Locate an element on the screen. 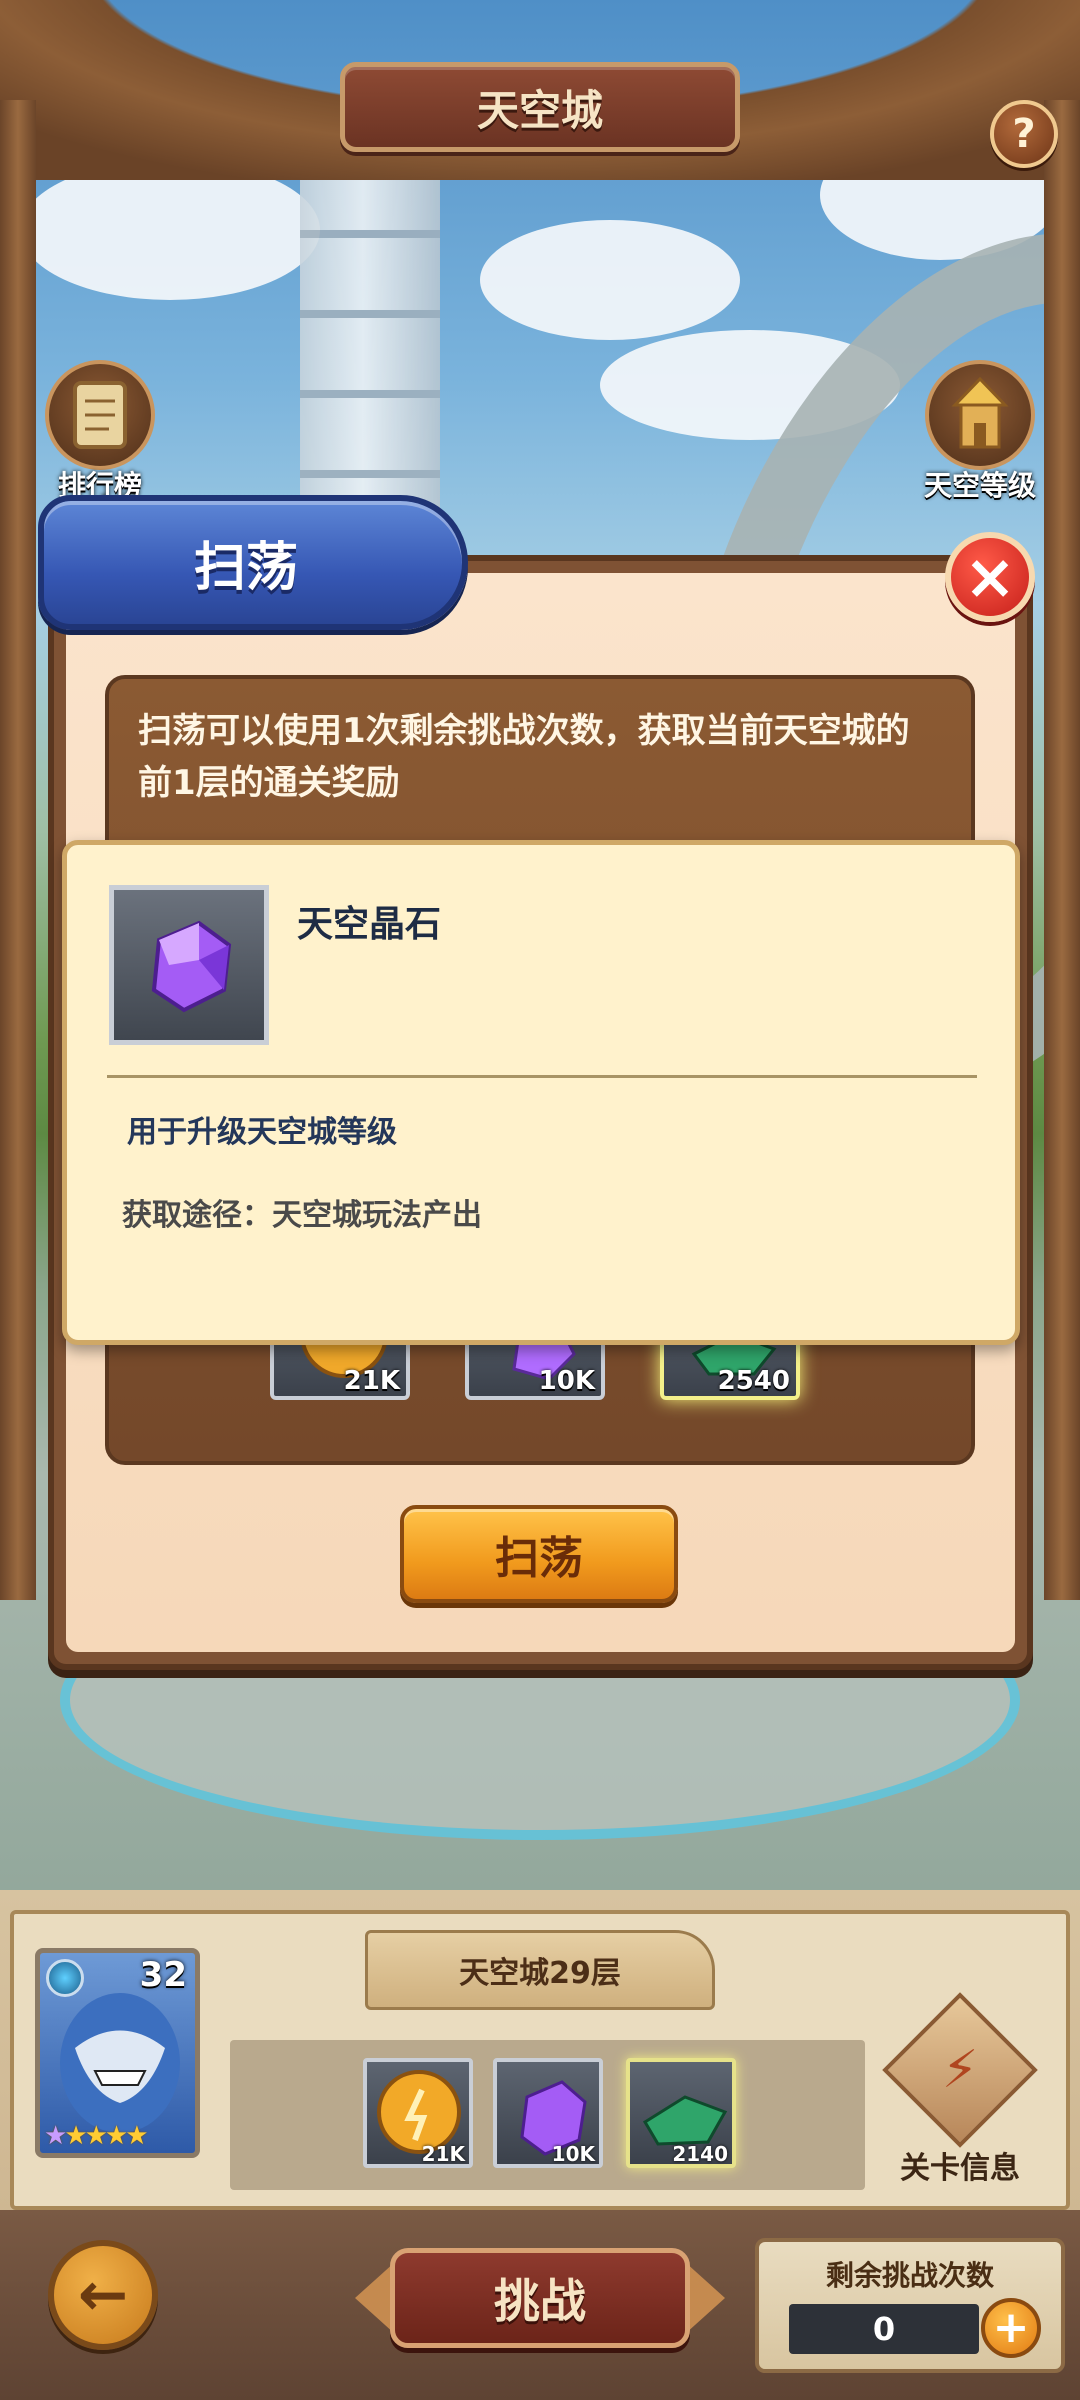 Image resolution: width=1080 pixels, height=2400 pixels. sweep-button: 扫荡 is located at coordinates (539, 1554).